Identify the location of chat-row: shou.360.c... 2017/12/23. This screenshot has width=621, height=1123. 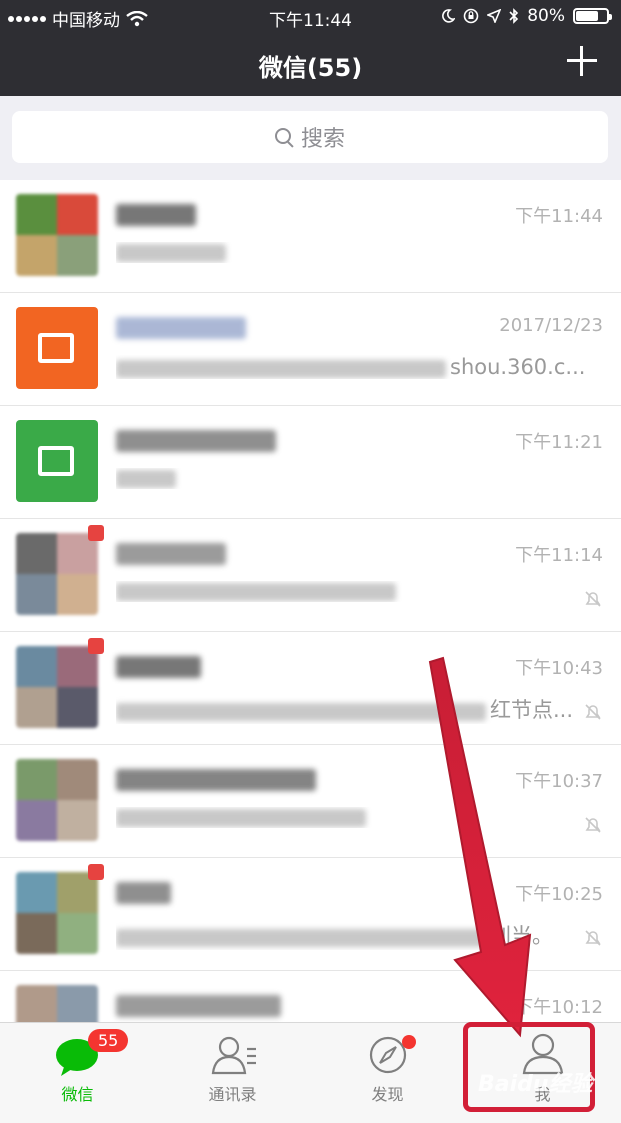
(310, 349).